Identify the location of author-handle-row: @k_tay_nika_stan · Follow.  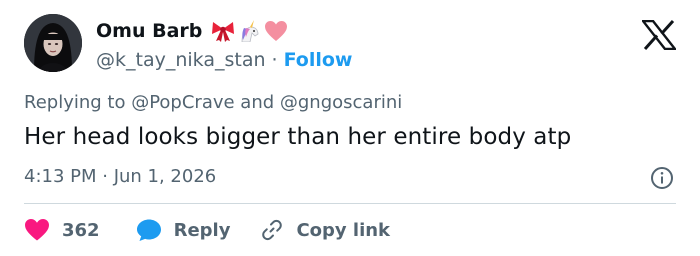
(224, 60).